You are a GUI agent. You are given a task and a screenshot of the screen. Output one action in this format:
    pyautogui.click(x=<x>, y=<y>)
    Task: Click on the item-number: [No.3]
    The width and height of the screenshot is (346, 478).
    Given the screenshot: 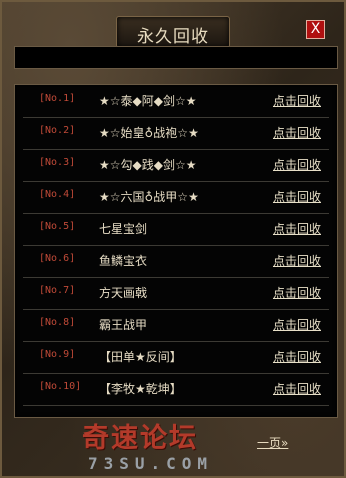 What is the action you would take?
    pyautogui.click(x=57, y=162)
    